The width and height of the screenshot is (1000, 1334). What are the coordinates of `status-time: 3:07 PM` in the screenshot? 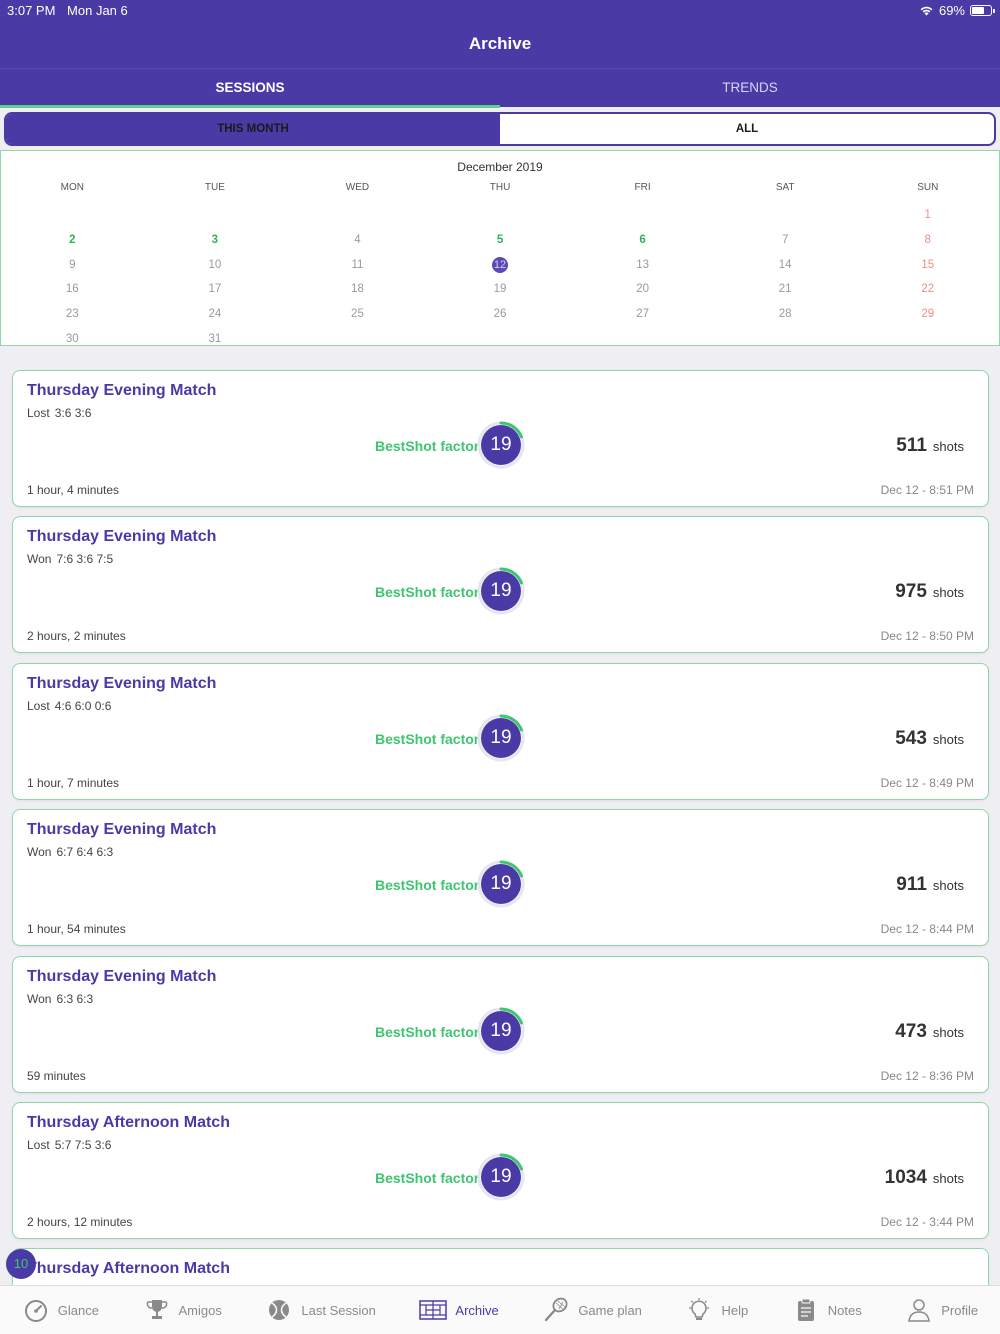 It's located at (31, 10).